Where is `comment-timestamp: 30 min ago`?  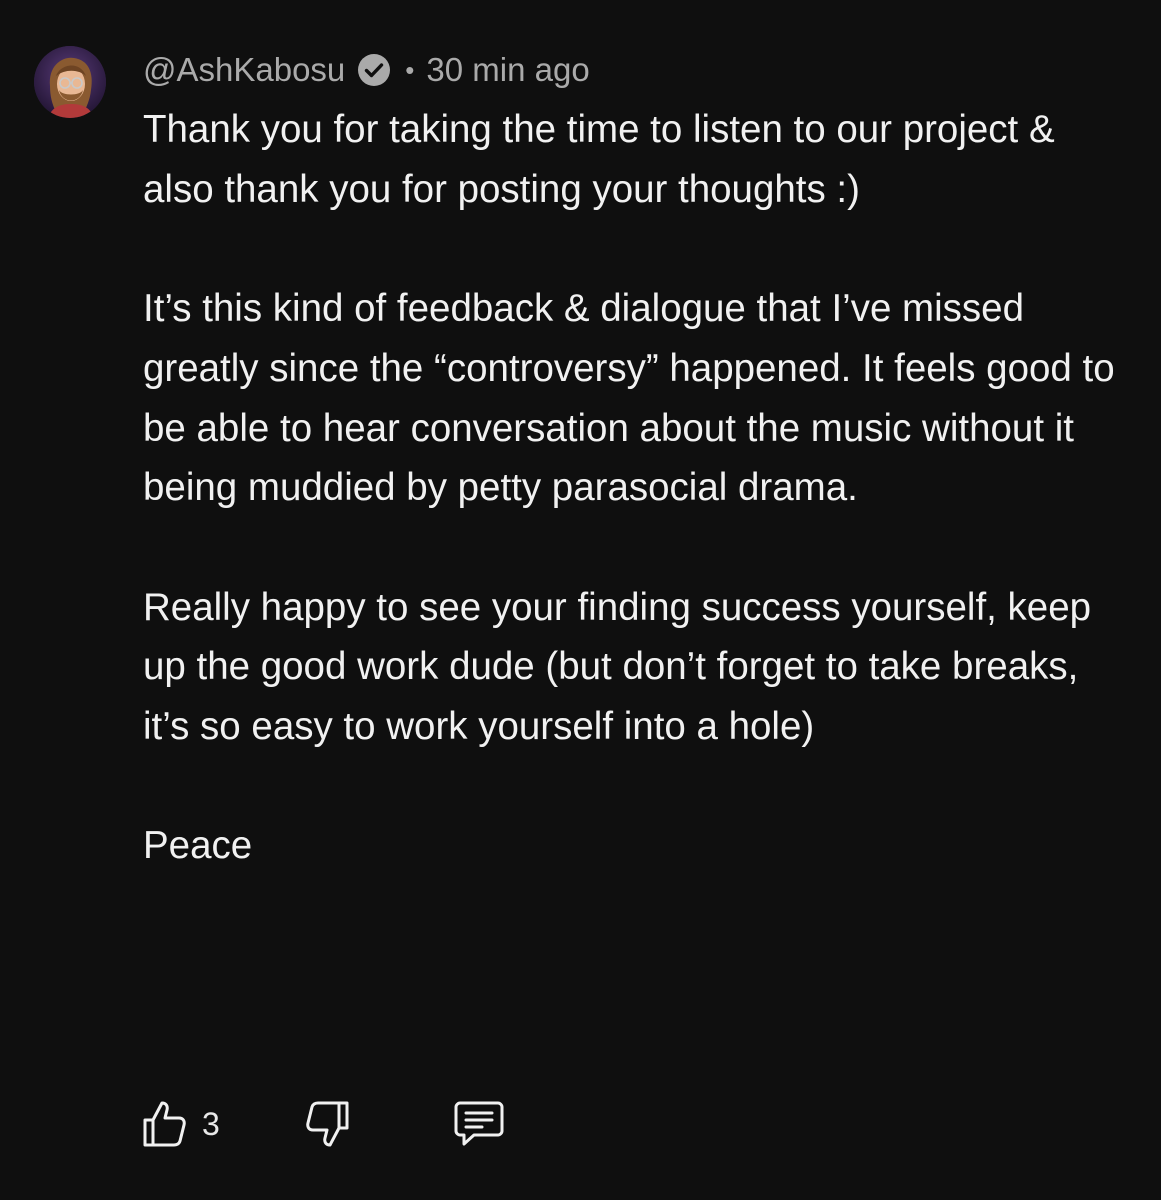
comment-timestamp: 30 min ago is located at coordinates (507, 70).